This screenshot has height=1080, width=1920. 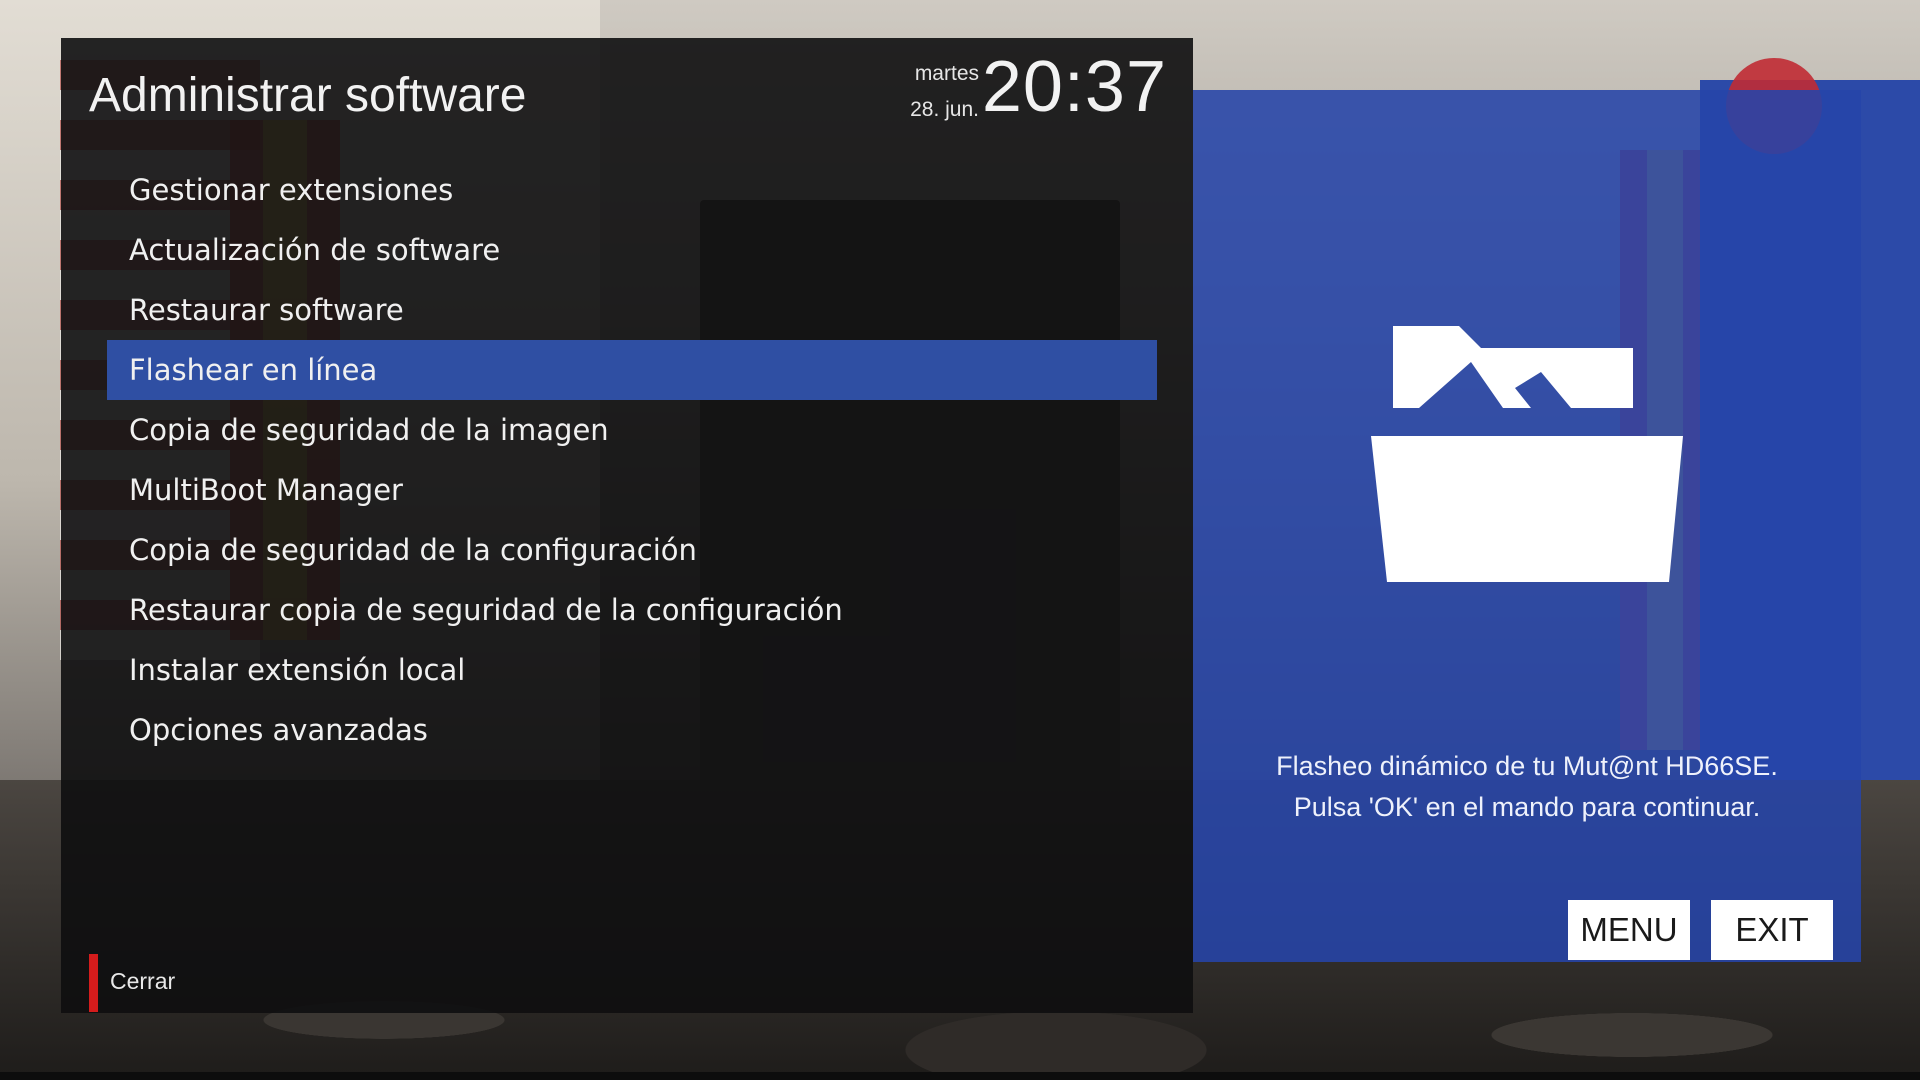 I want to click on menu-item-opciones-avanzadas: Opciones avanzadas, so click(x=632, y=730).